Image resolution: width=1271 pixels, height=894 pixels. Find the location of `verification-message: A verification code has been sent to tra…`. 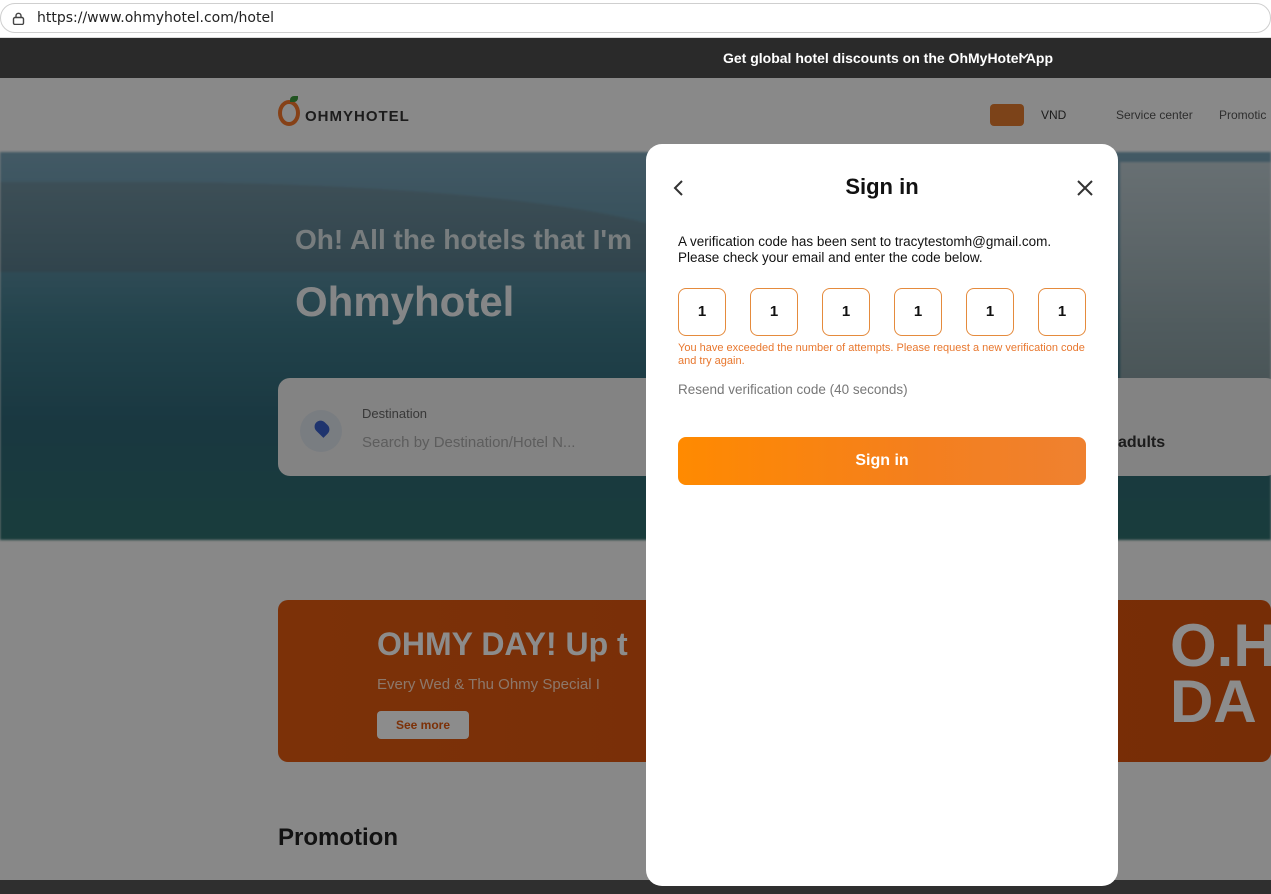

verification-message: A verification code has been sent to tra… is located at coordinates (865, 249).